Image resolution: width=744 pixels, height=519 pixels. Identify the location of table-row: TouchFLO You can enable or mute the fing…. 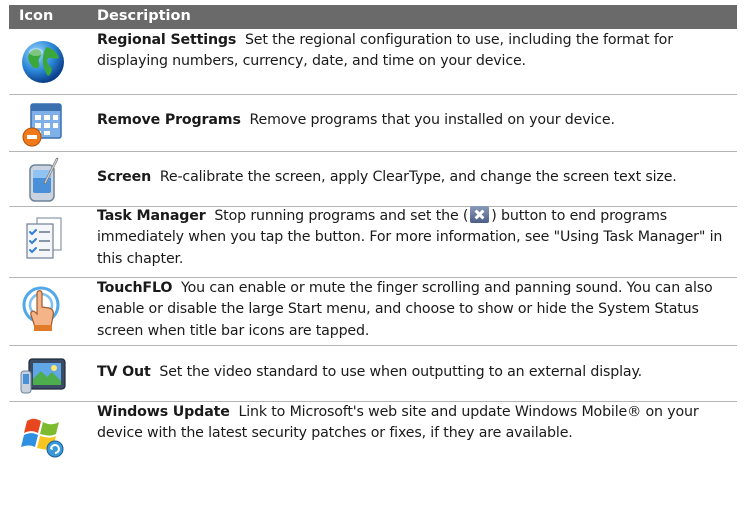
(373, 312).